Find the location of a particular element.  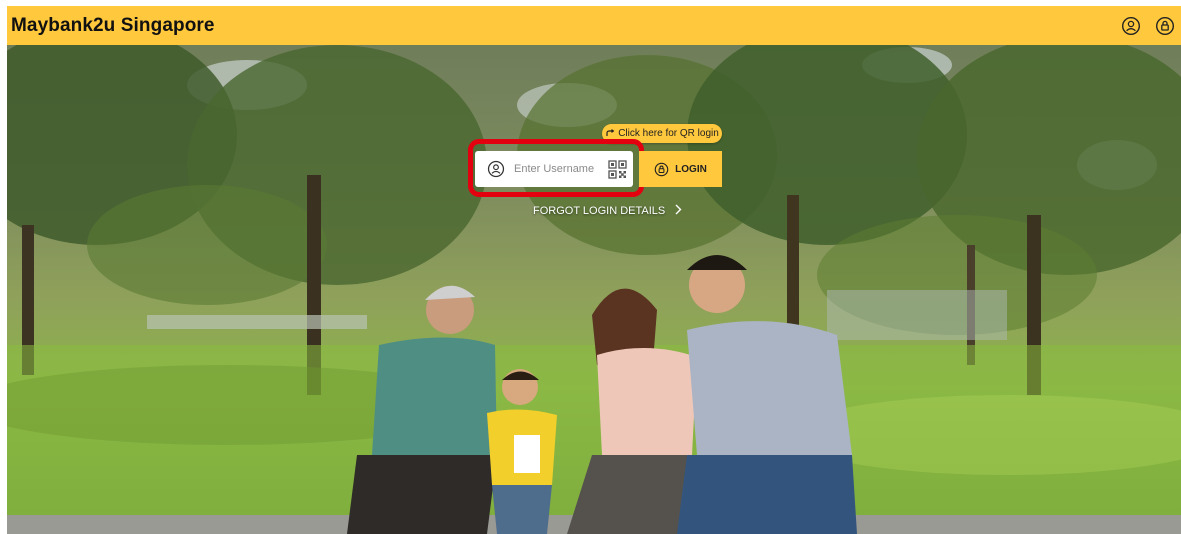

lock-icon is located at coordinates (661, 169).